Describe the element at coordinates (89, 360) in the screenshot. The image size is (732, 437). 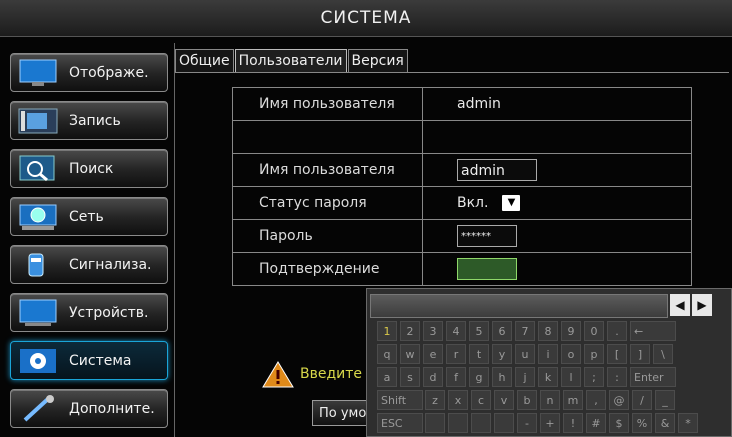
I see `sidebar-item-system: Система` at that location.